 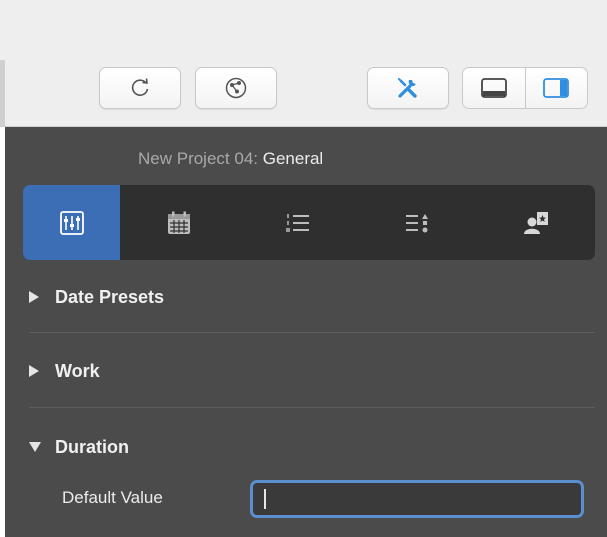 I want to click on text-caret, so click(x=265, y=499).